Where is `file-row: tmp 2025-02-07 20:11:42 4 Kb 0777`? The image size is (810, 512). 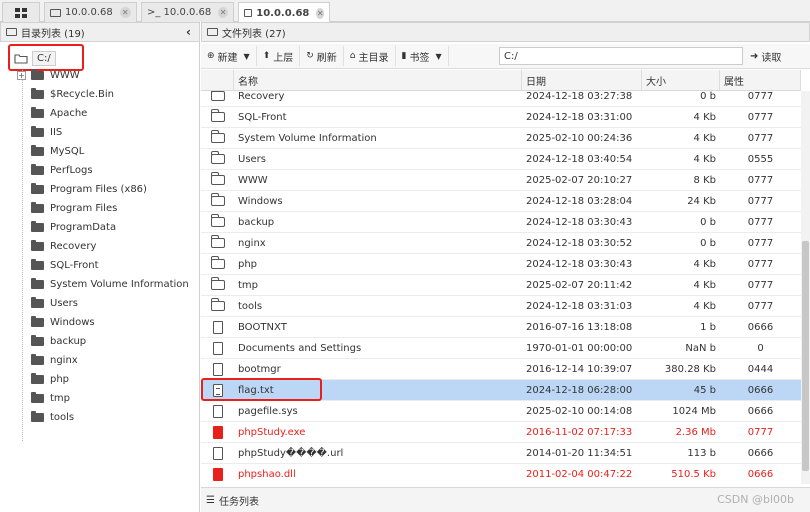 file-row: tmp 2025-02-07 20:11:42 4 Kb 0777 is located at coordinates (501, 285).